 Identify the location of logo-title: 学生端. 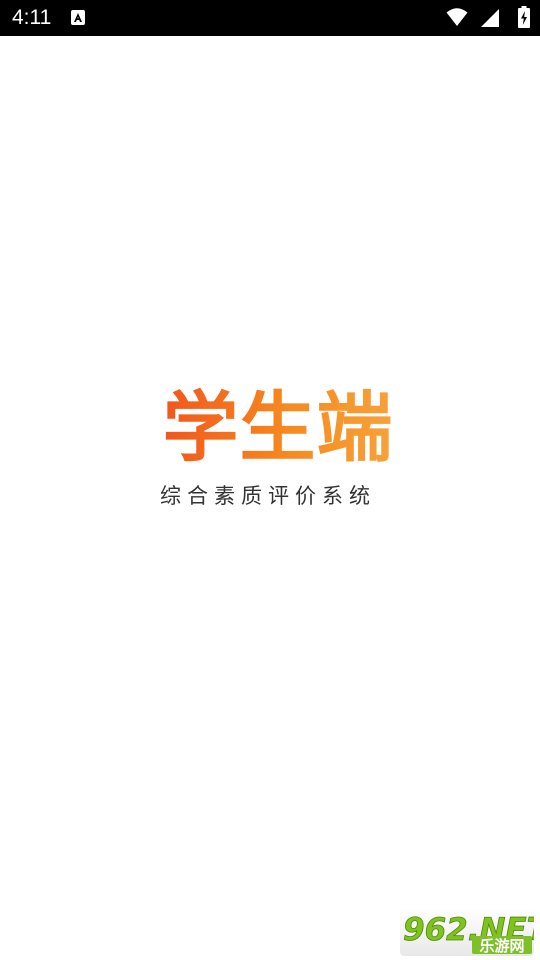
(278, 427).